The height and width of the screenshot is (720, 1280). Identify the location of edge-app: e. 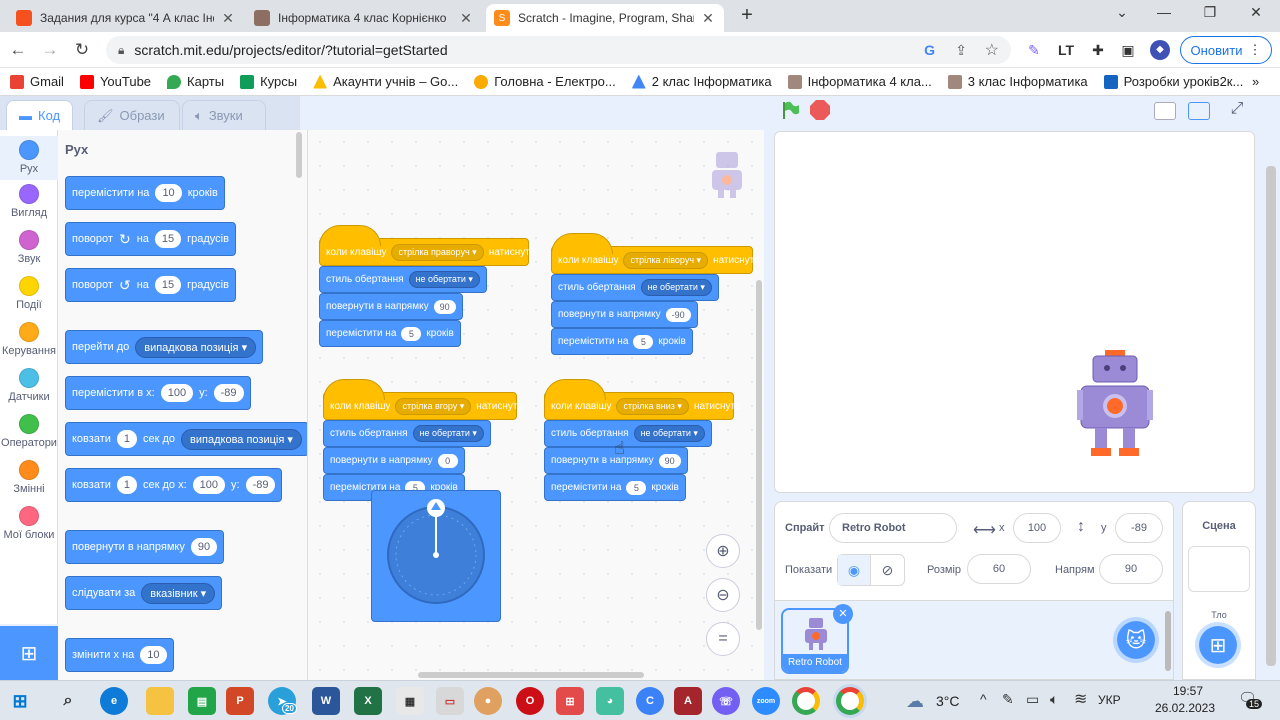
(114, 701).